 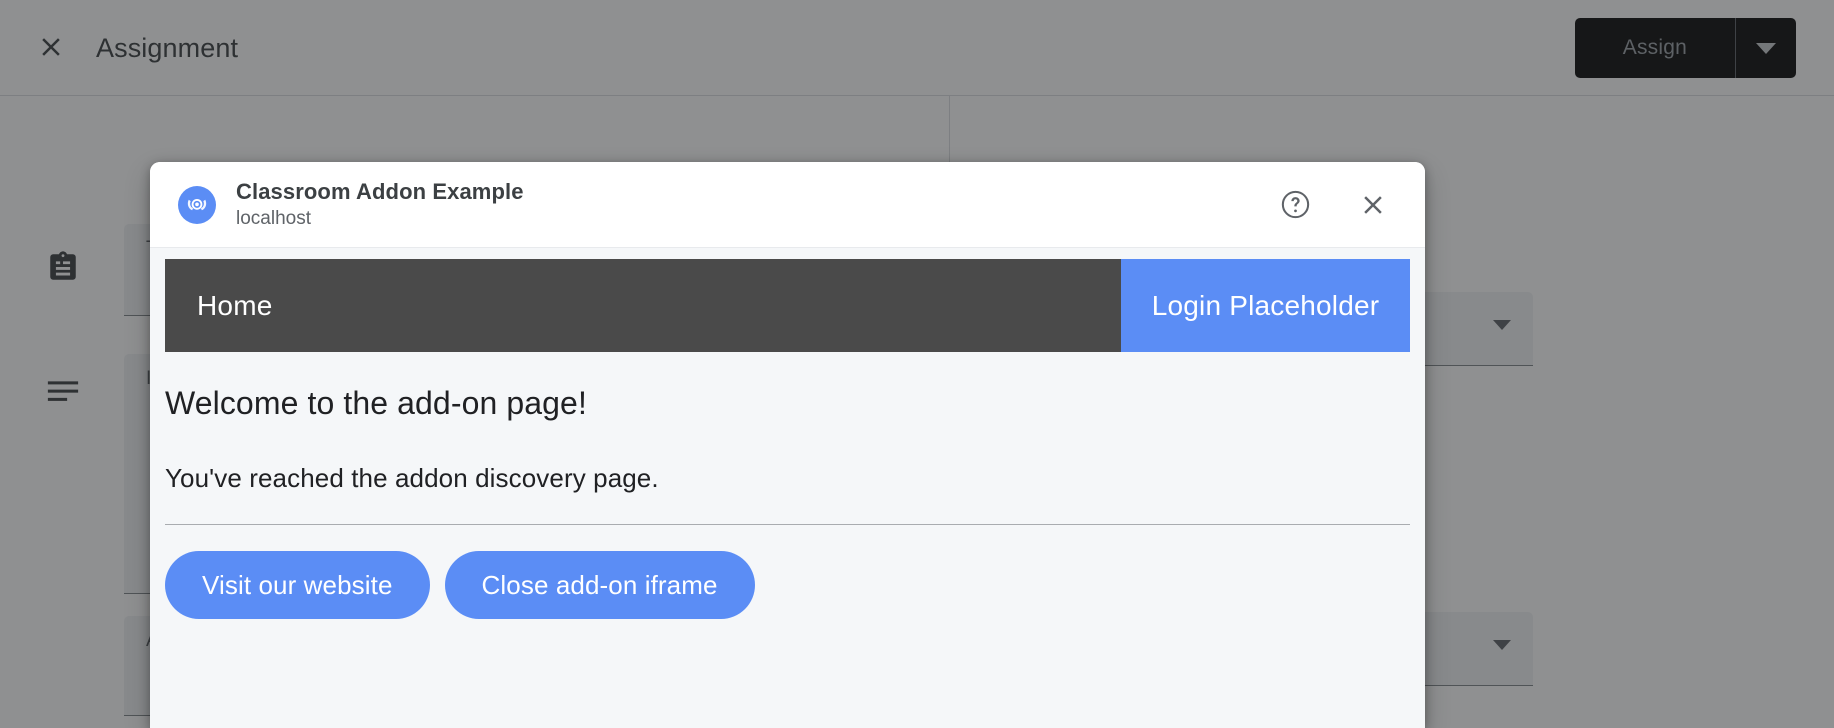 What do you see at coordinates (376, 403) in the screenshot?
I see `addon-heading: Welcome to the add-on page!` at bounding box center [376, 403].